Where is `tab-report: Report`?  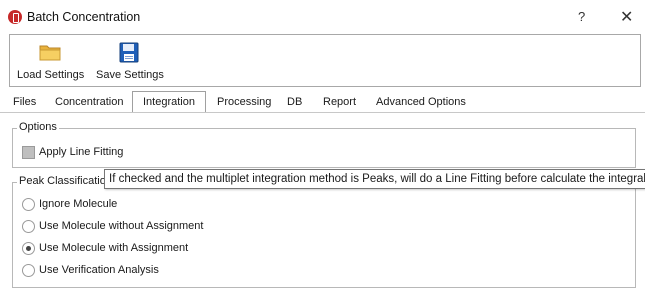 tab-report: Report is located at coordinates (339, 102).